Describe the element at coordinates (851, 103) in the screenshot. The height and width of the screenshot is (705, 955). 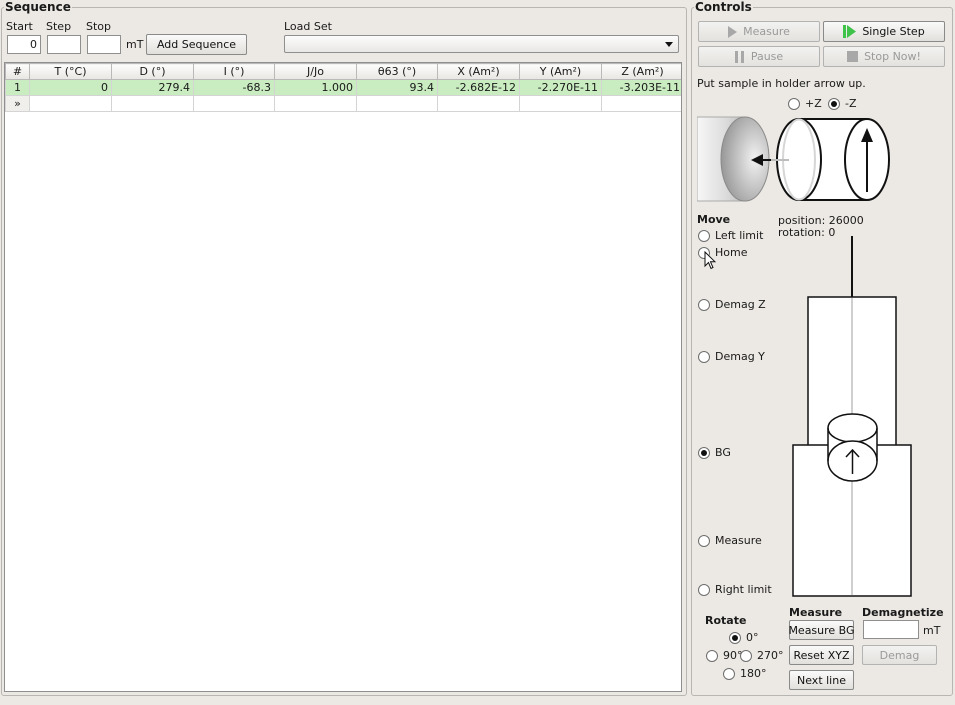
I see `orientation-minus-z-label: -Z` at that location.